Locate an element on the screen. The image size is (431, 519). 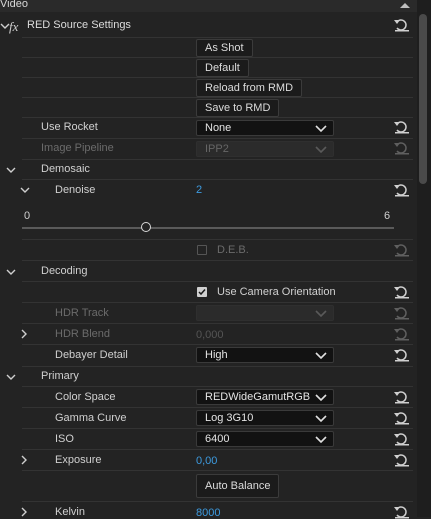
checkmark-icon is located at coordinates (202, 292).